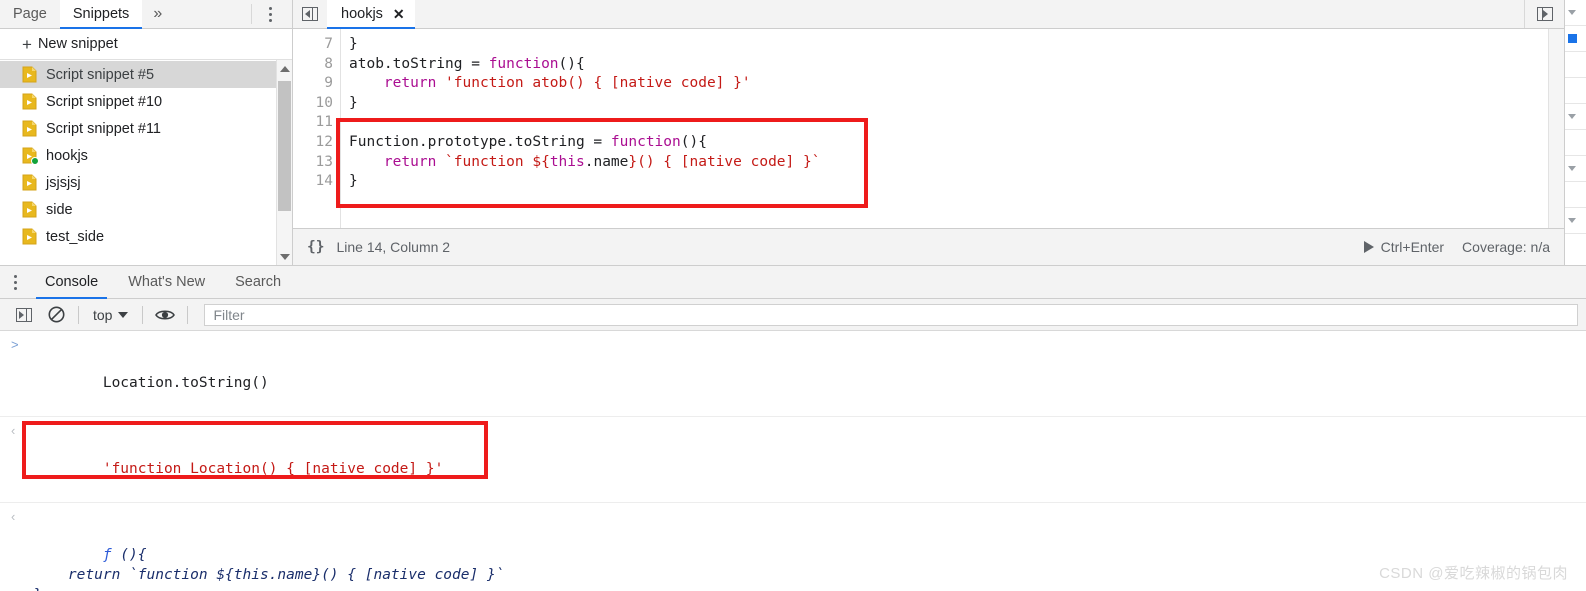 This screenshot has width=1586, height=591. Describe the element at coordinates (146, 74) in the screenshot. I see `list-item: Script snippet #5` at that location.